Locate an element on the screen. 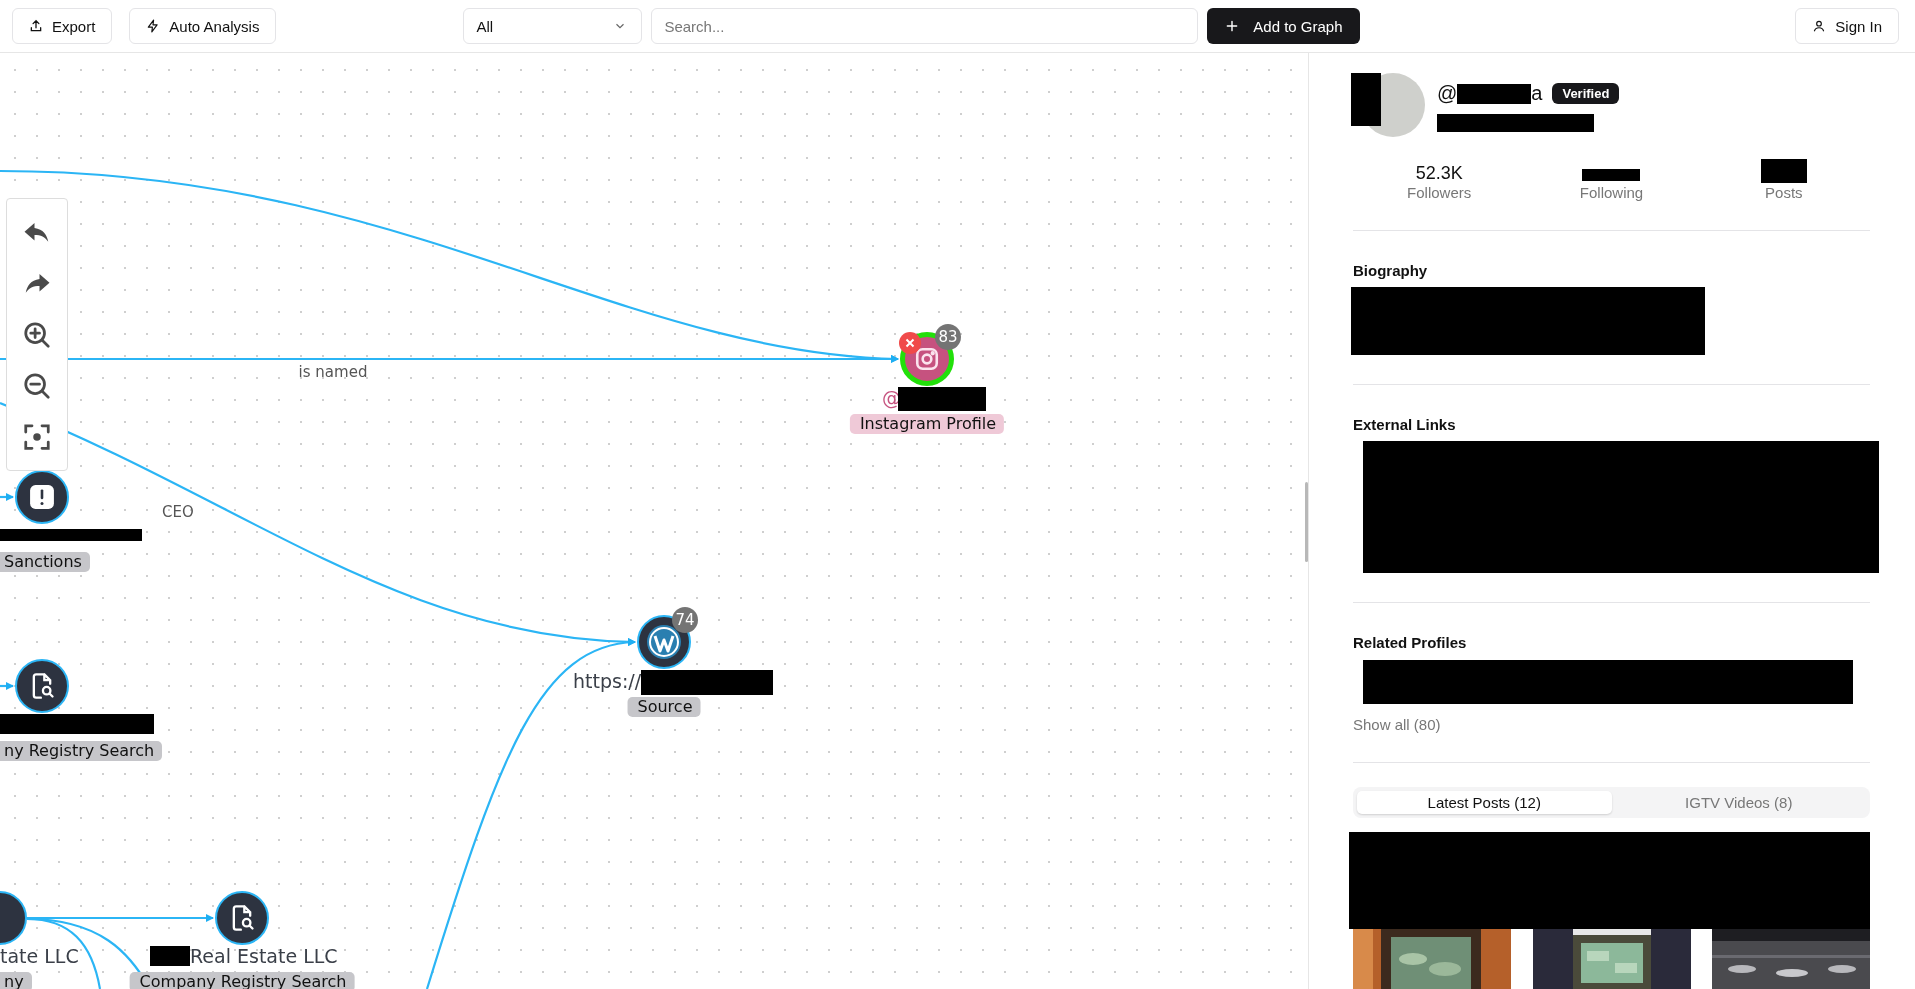 This screenshot has width=1915, height=989. profile-handle: @ is located at coordinates (1447, 93).